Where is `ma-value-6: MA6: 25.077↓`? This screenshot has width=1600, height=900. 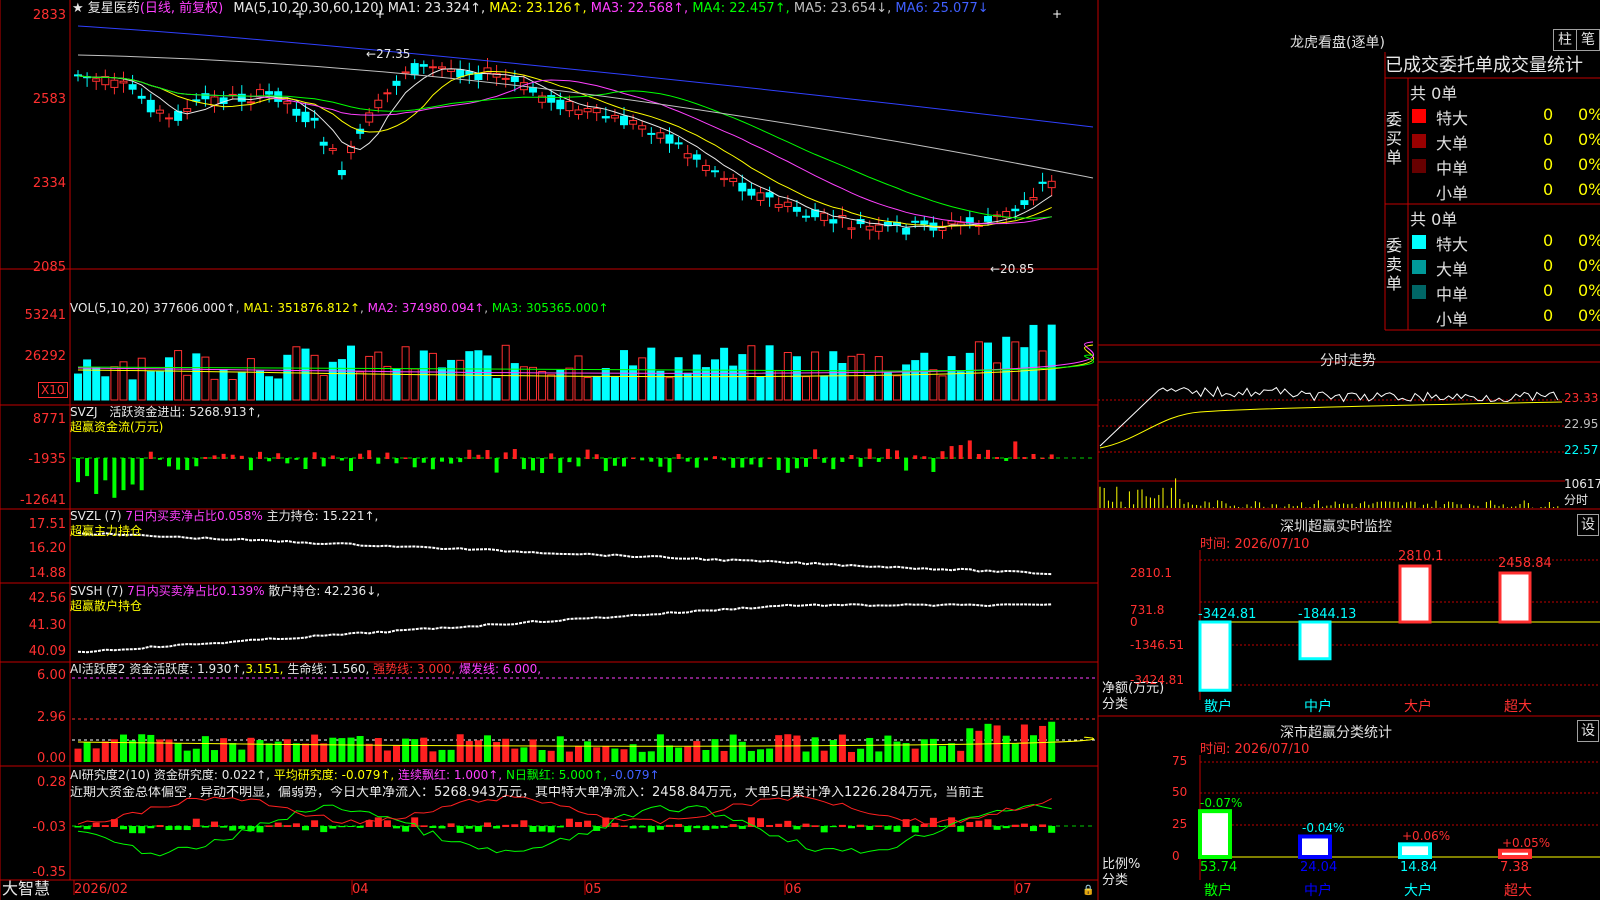 ma-value-6: MA6: 25.077↓ is located at coordinates (942, 8).